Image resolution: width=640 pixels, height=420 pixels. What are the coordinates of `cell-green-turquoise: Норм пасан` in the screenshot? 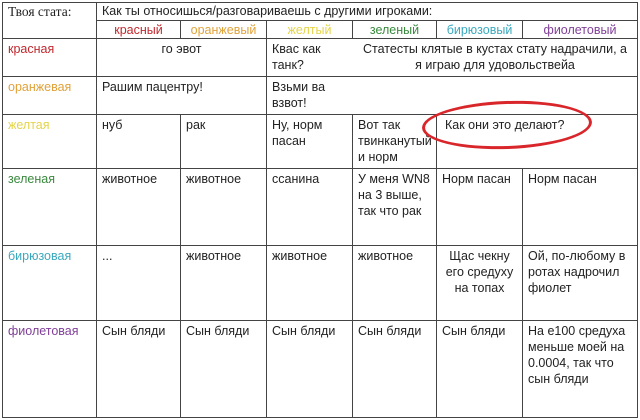 It's located at (476, 179).